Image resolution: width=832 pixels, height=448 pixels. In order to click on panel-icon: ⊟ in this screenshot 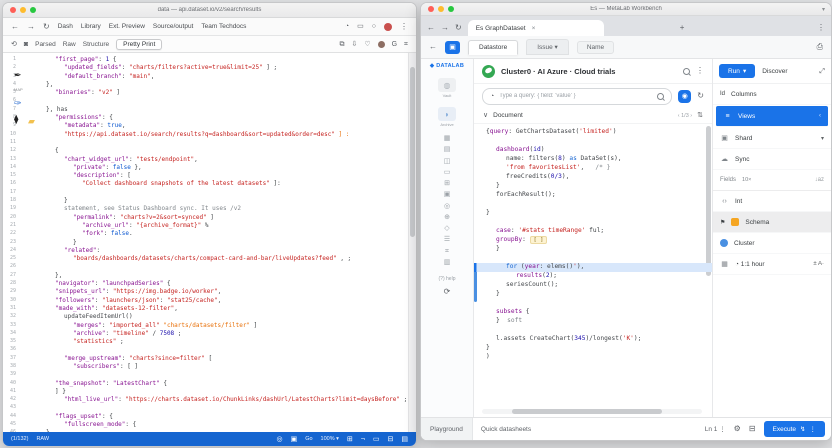, I will do `click(391, 439)`.